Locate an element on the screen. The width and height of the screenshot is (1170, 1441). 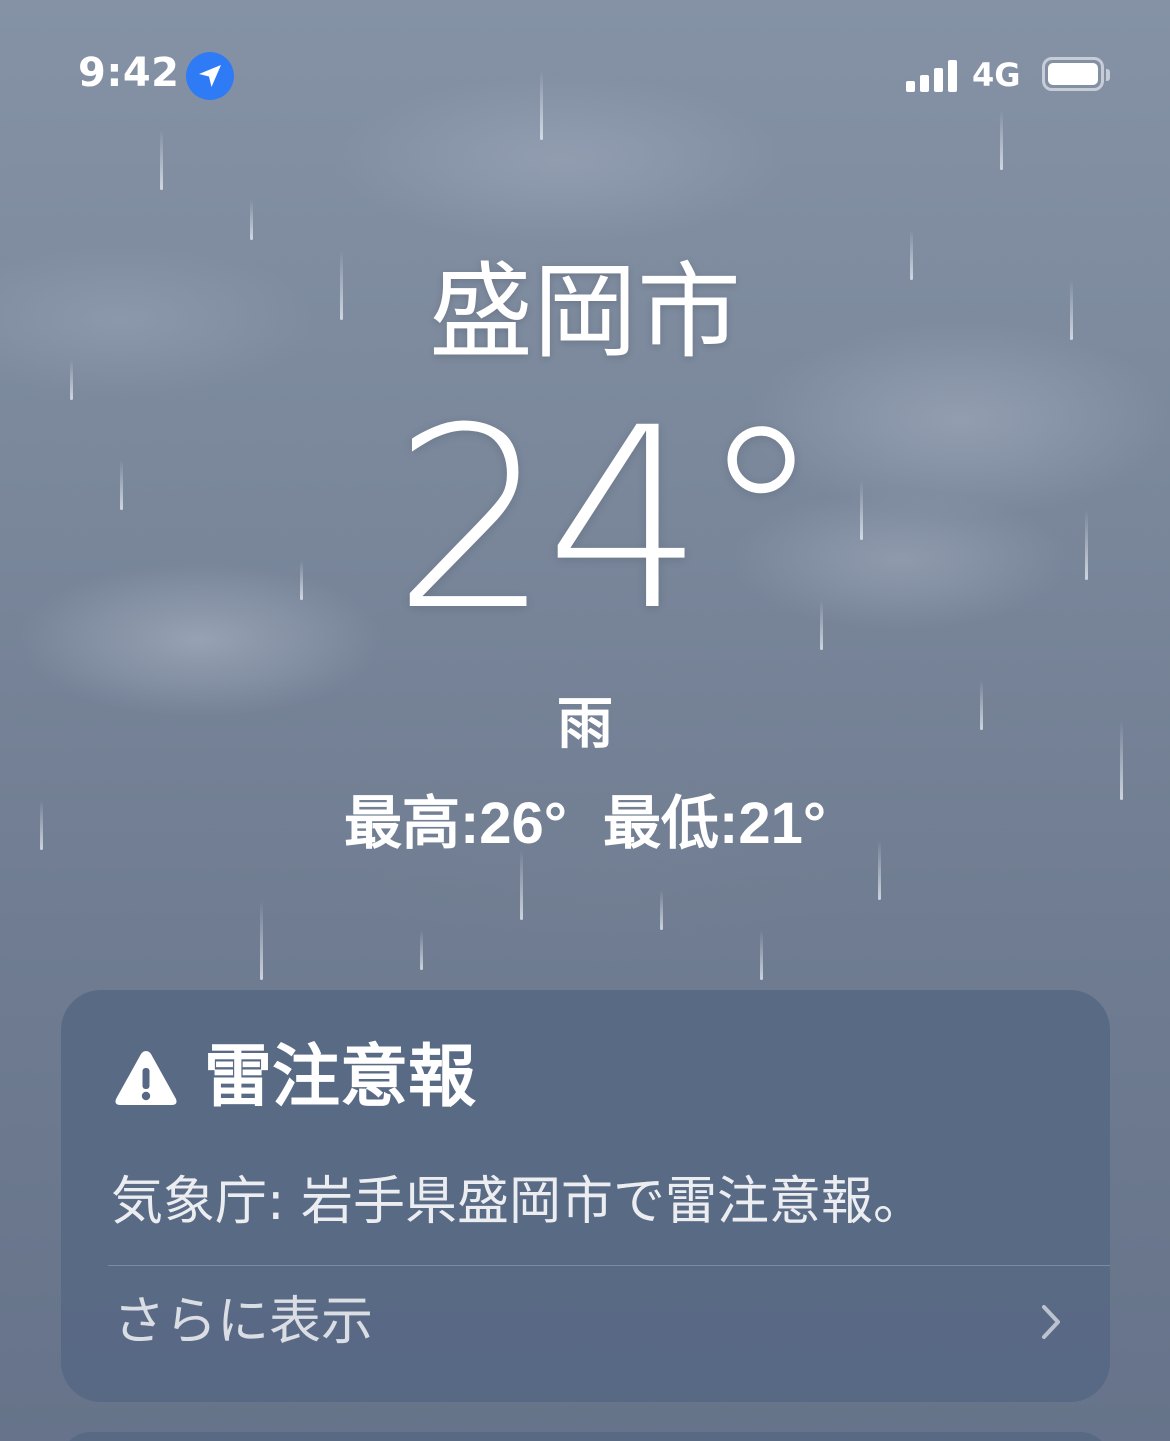
current-temperature: 24° is located at coordinates (607, 519).